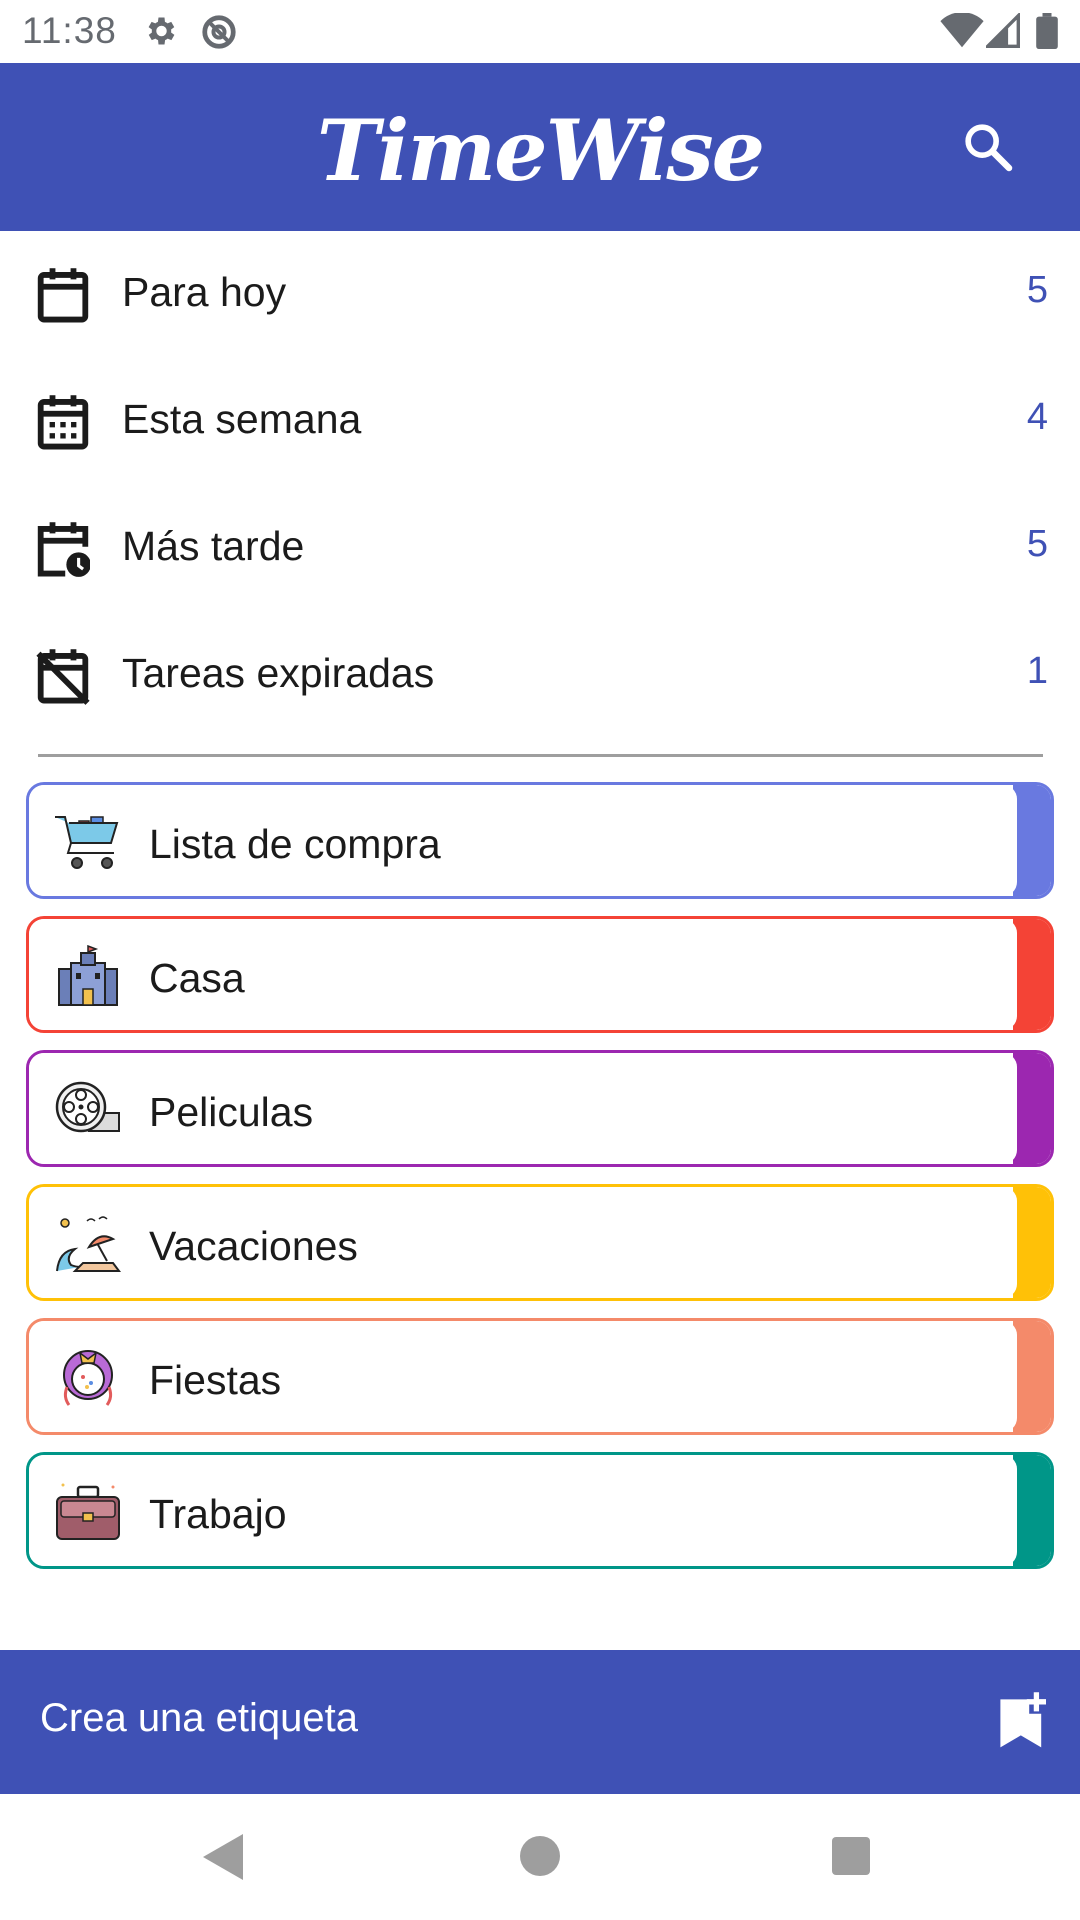 The width and height of the screenshot is (1080, 1920). Describe the element at coordinates (540, 295) in the screenshot. I see `summary-row-today: Para hoy 5` at that location.